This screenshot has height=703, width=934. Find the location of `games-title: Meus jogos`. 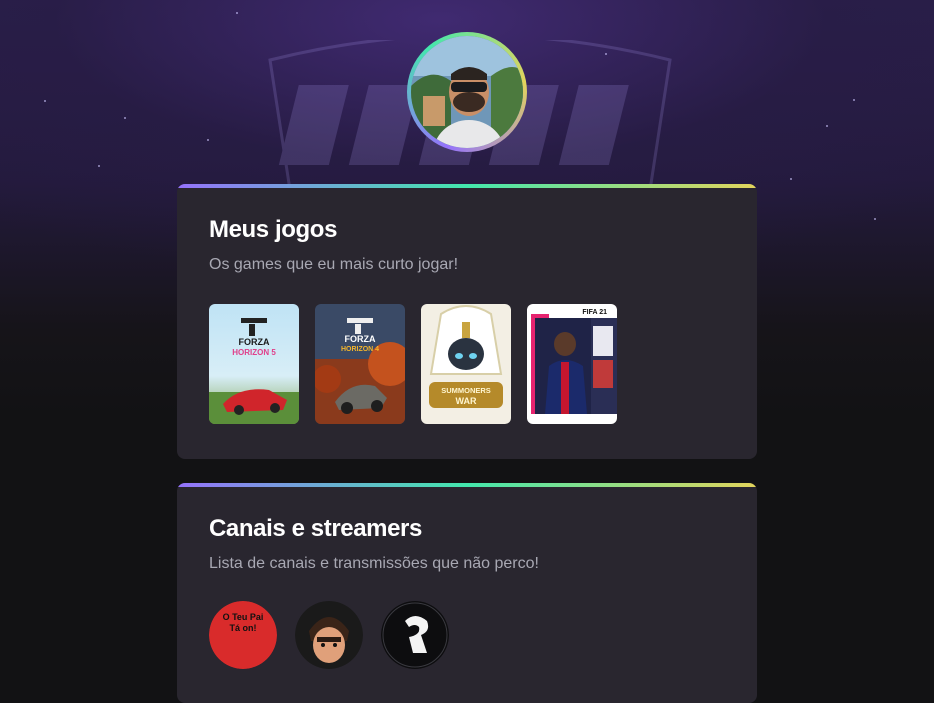

games-title: Meus jogos is located at coordinates (273, 229).